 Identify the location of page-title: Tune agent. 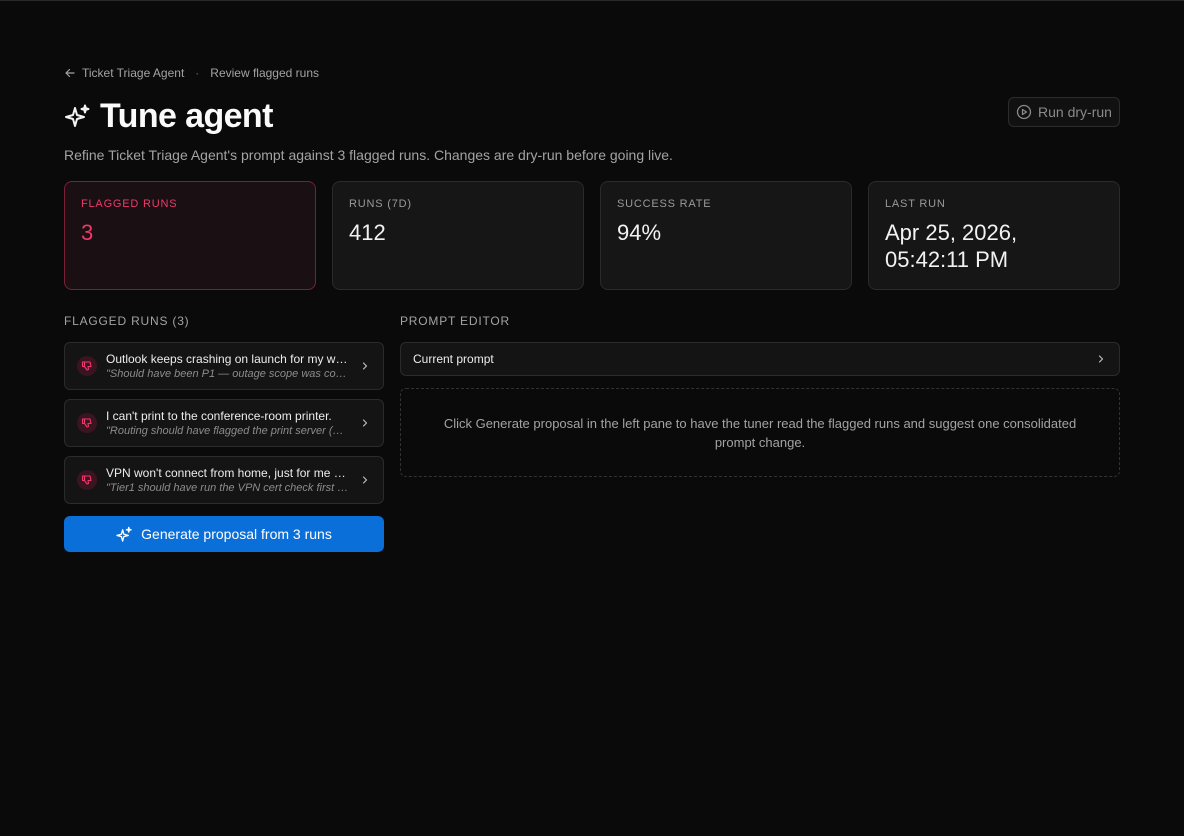
(186, 116).